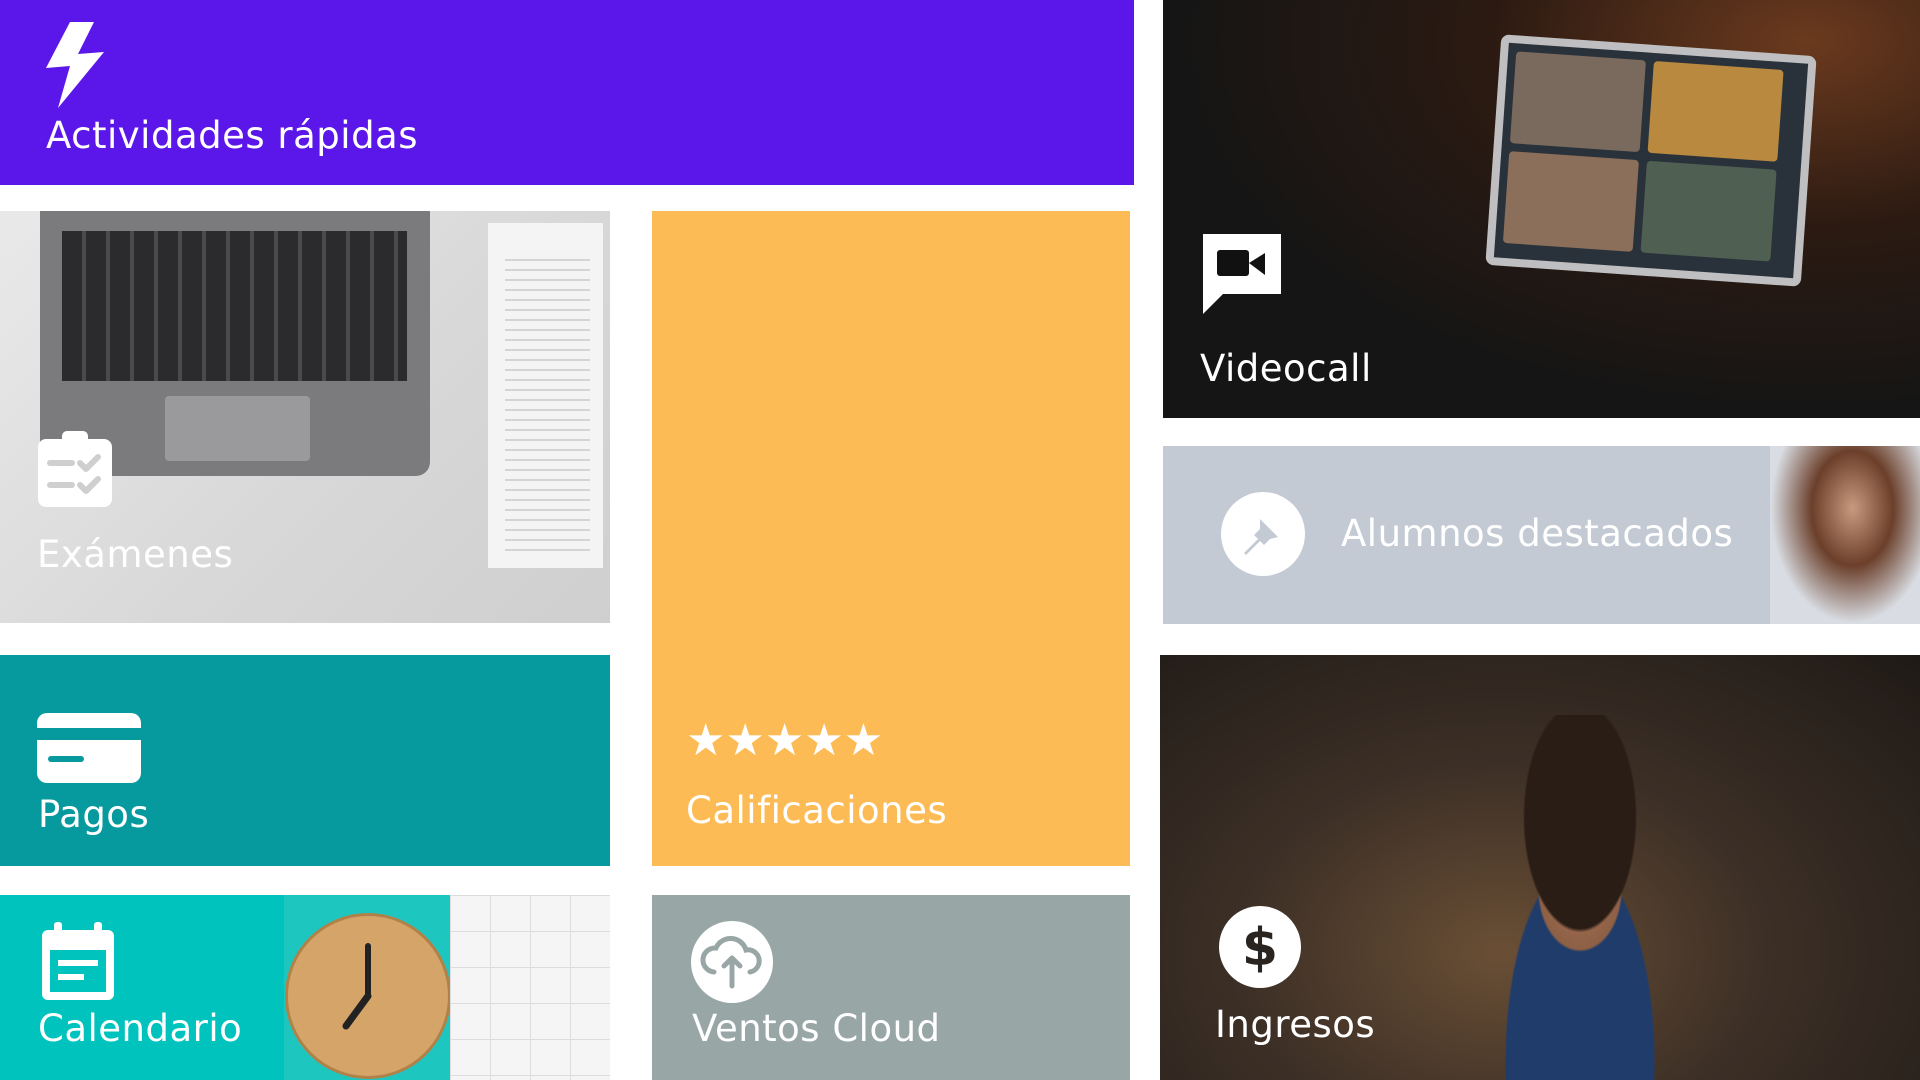 Image resolution: width=1920 pixels, height=1080 pixels. Describe the element at coordinates (75, 65) in the screenshot. I see `lightning-bolt-icon` at that location.